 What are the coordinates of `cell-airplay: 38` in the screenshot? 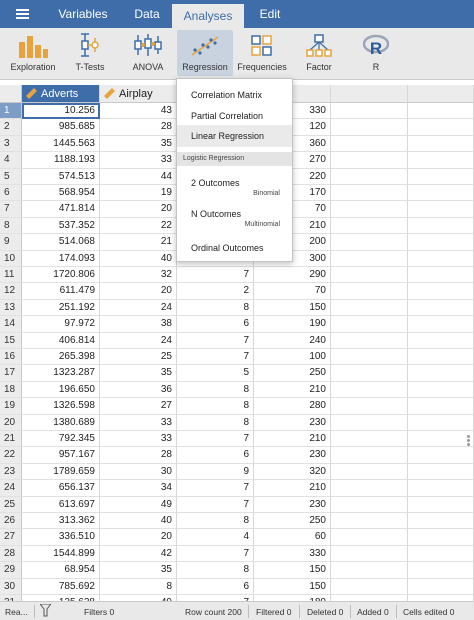 It's located at (138, 324).